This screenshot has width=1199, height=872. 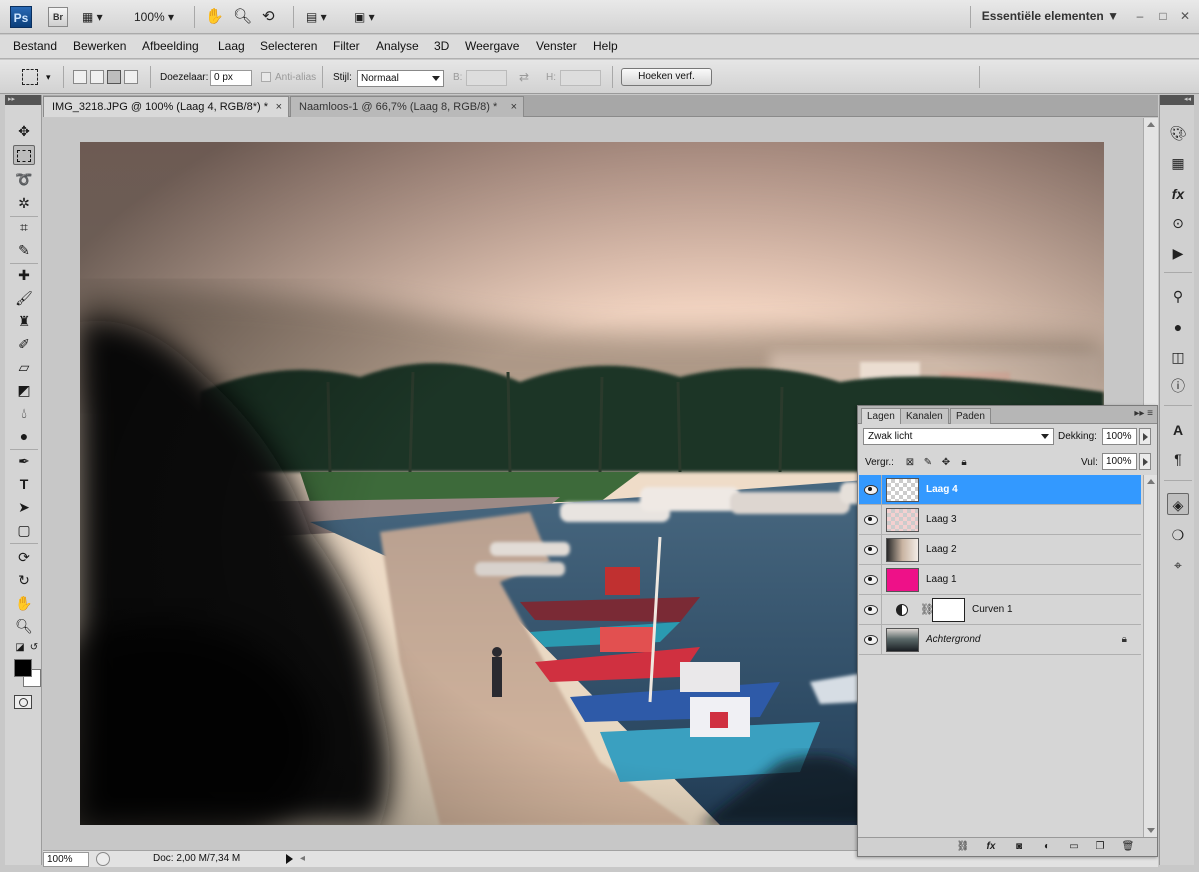 What do you see at coordinates (1128, 847) in the screenshot?
I see `delete-layer-icon: 🗑︎` at bounding box center [1128, 847].